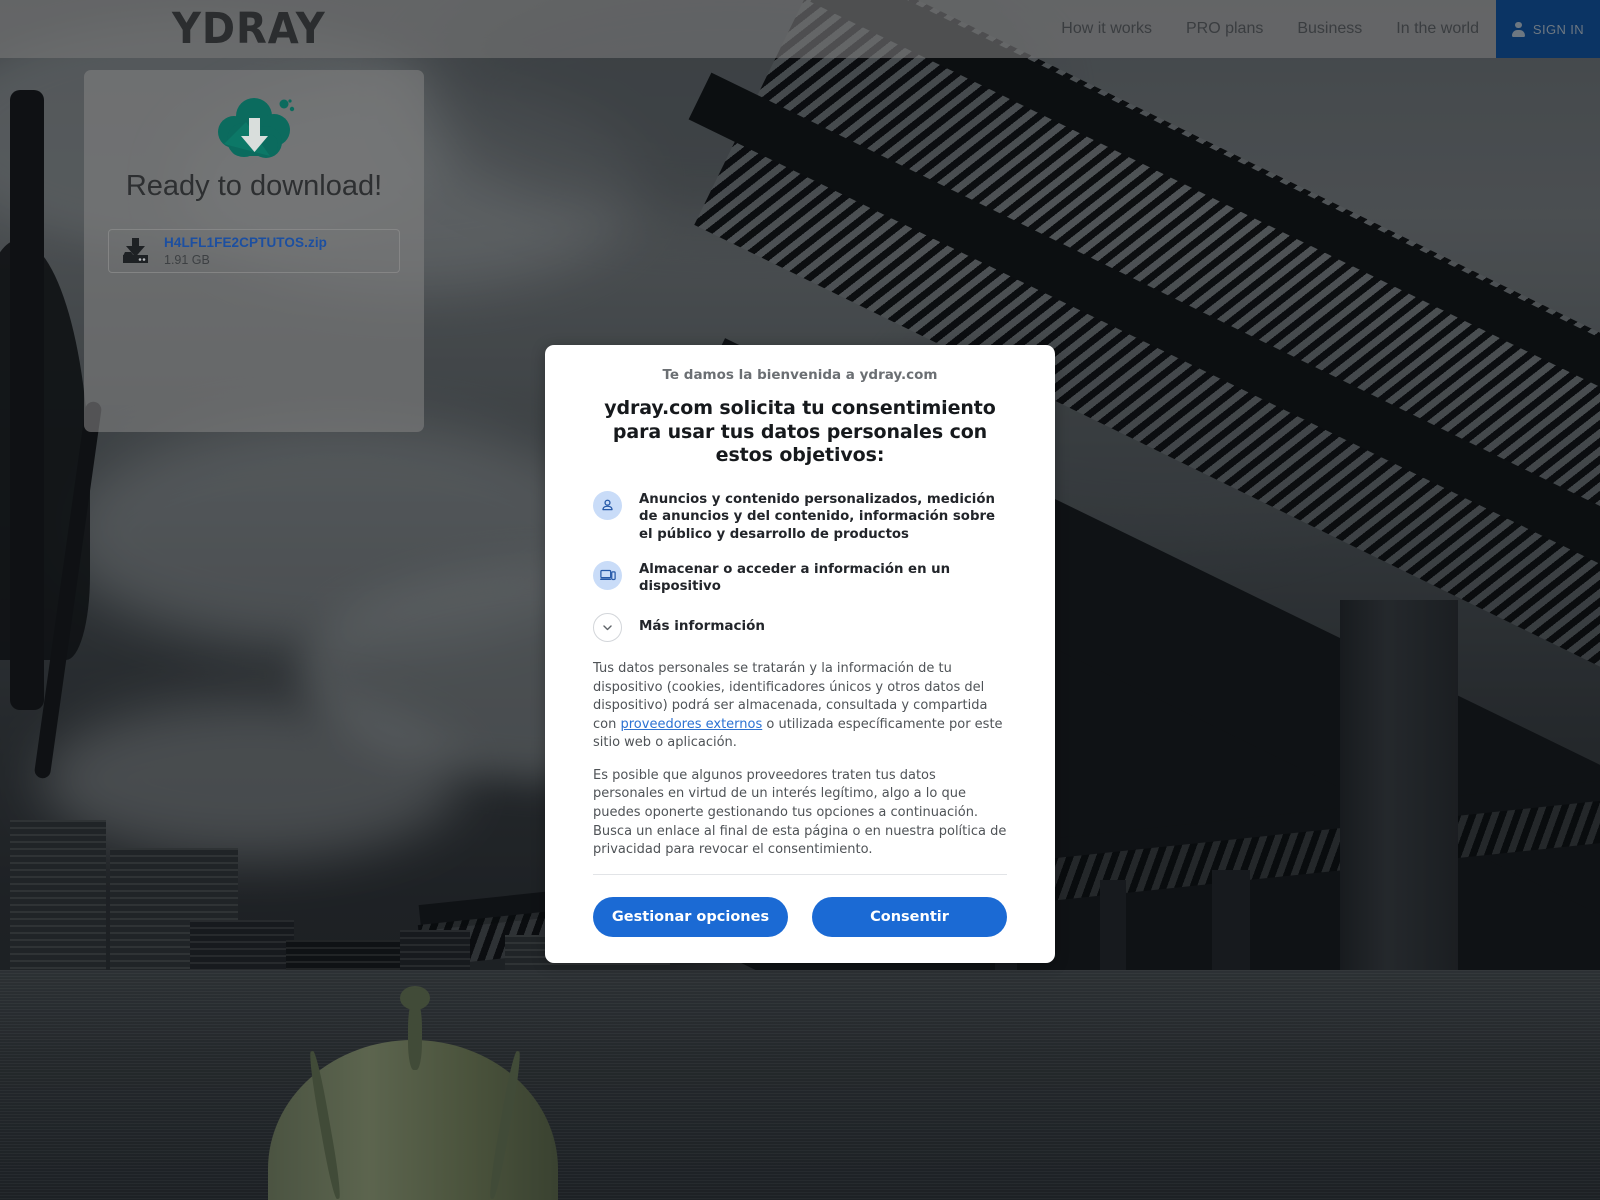 This screenshot has width=1600, height=1200. What do you see at coordinates (256, 128) in the screenshot?
I see `cloud-download-icon` at bounding box center [256, 128].